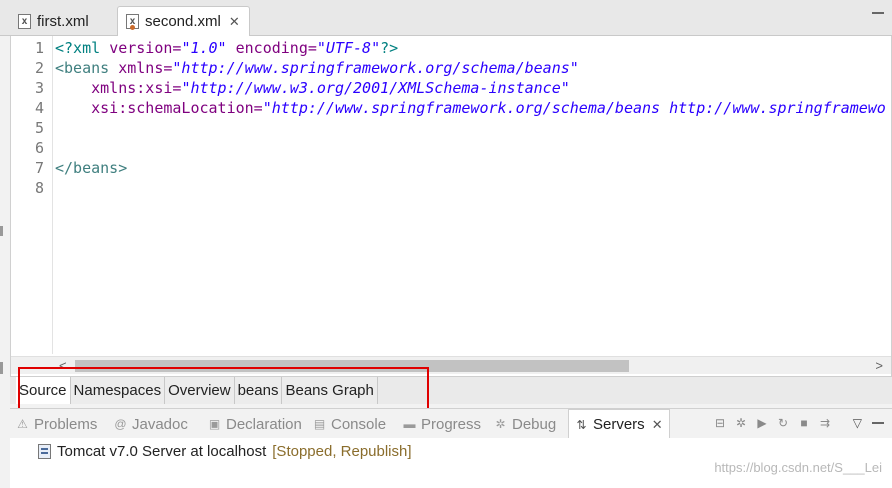  What do you see at coordinates (804, 423) in the screenshot?
I see `stop-server-icon: ■` at bounding box center [804, 423].